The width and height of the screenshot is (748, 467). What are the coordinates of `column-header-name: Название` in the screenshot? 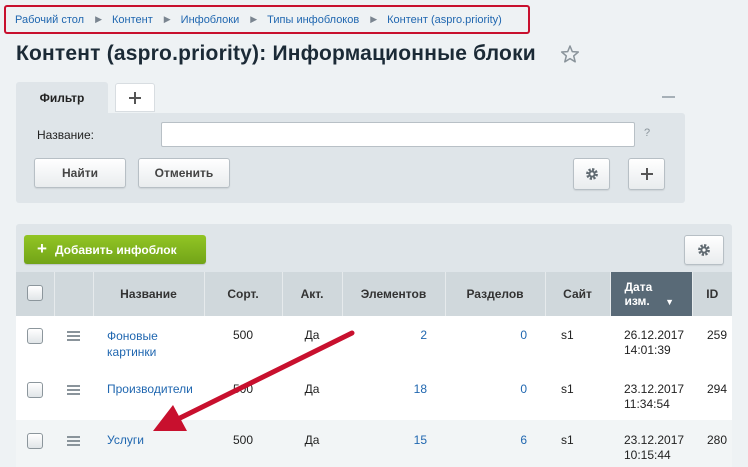 It's located at (148, 294).